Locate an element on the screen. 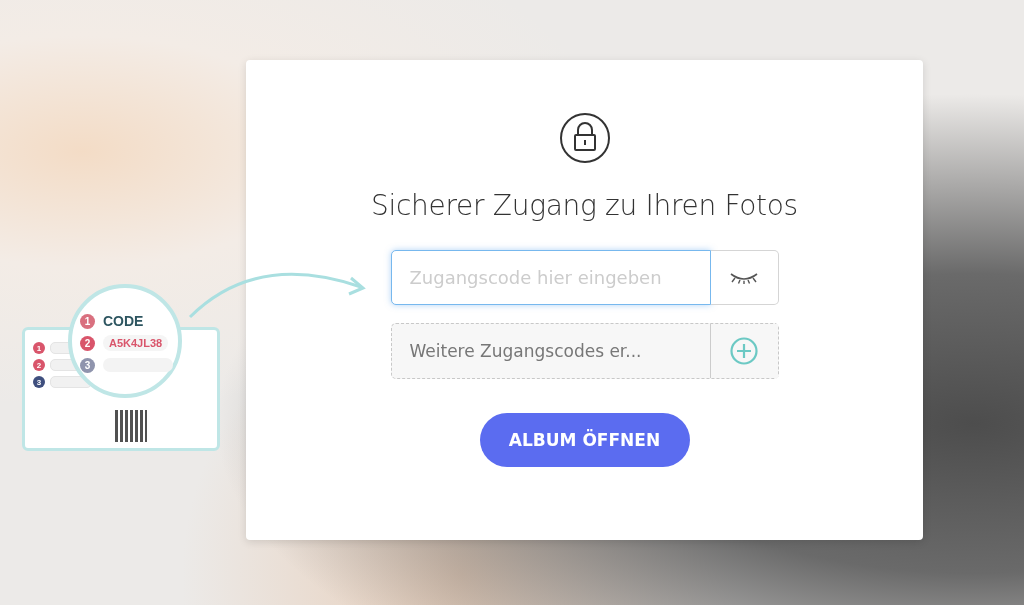 Image resolution: width=1024 pixels, height=605 pixels. coupon-code: A5K4JL38 is located at coordinates (136, 343).